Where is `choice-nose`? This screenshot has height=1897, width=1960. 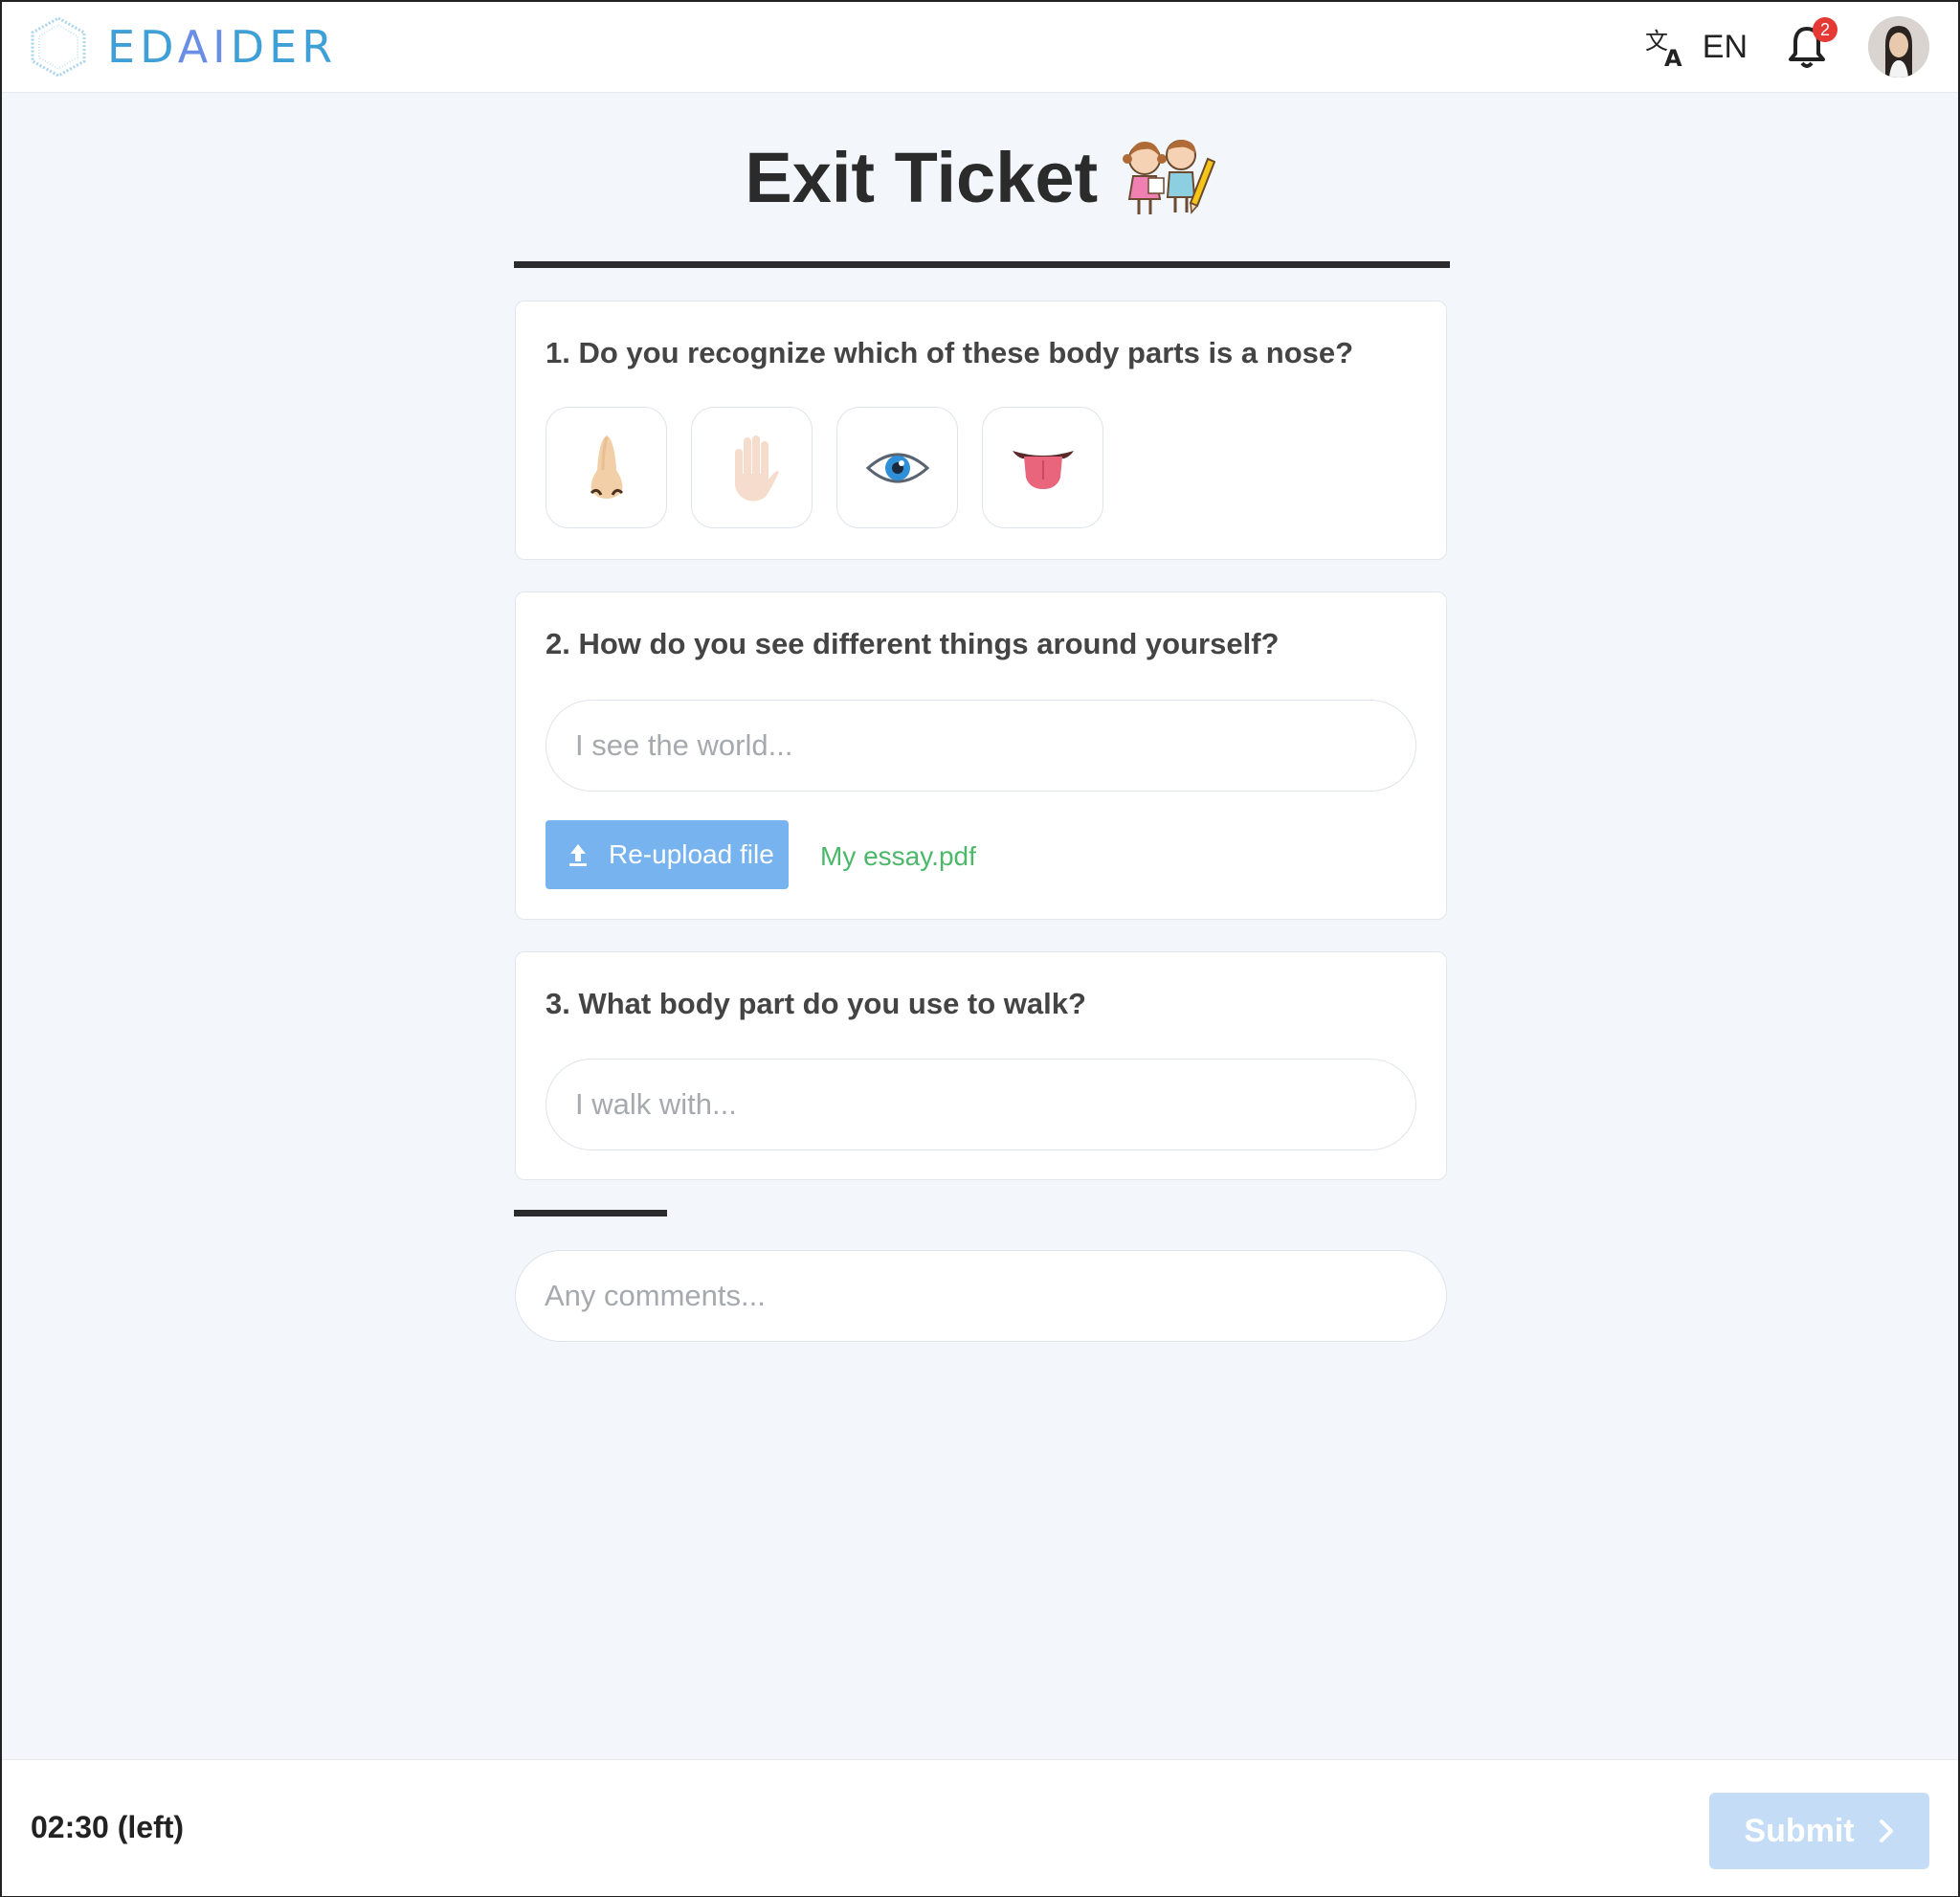 choice-nose is located at coordinates (606, 467).